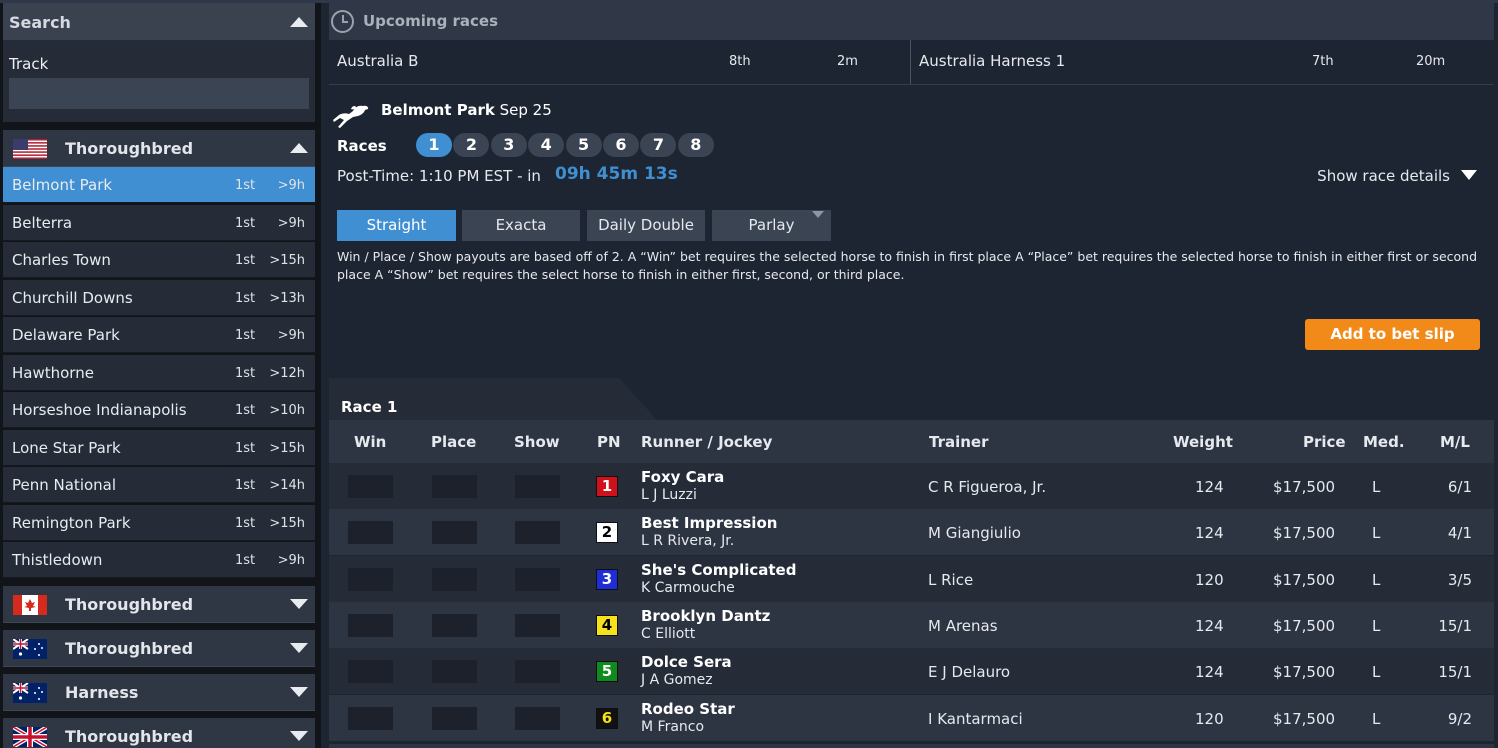  What do you see at coordinates (583, 145) in the screenshot?
I see `race-number-button: 5` at bounding box center [583, 145].